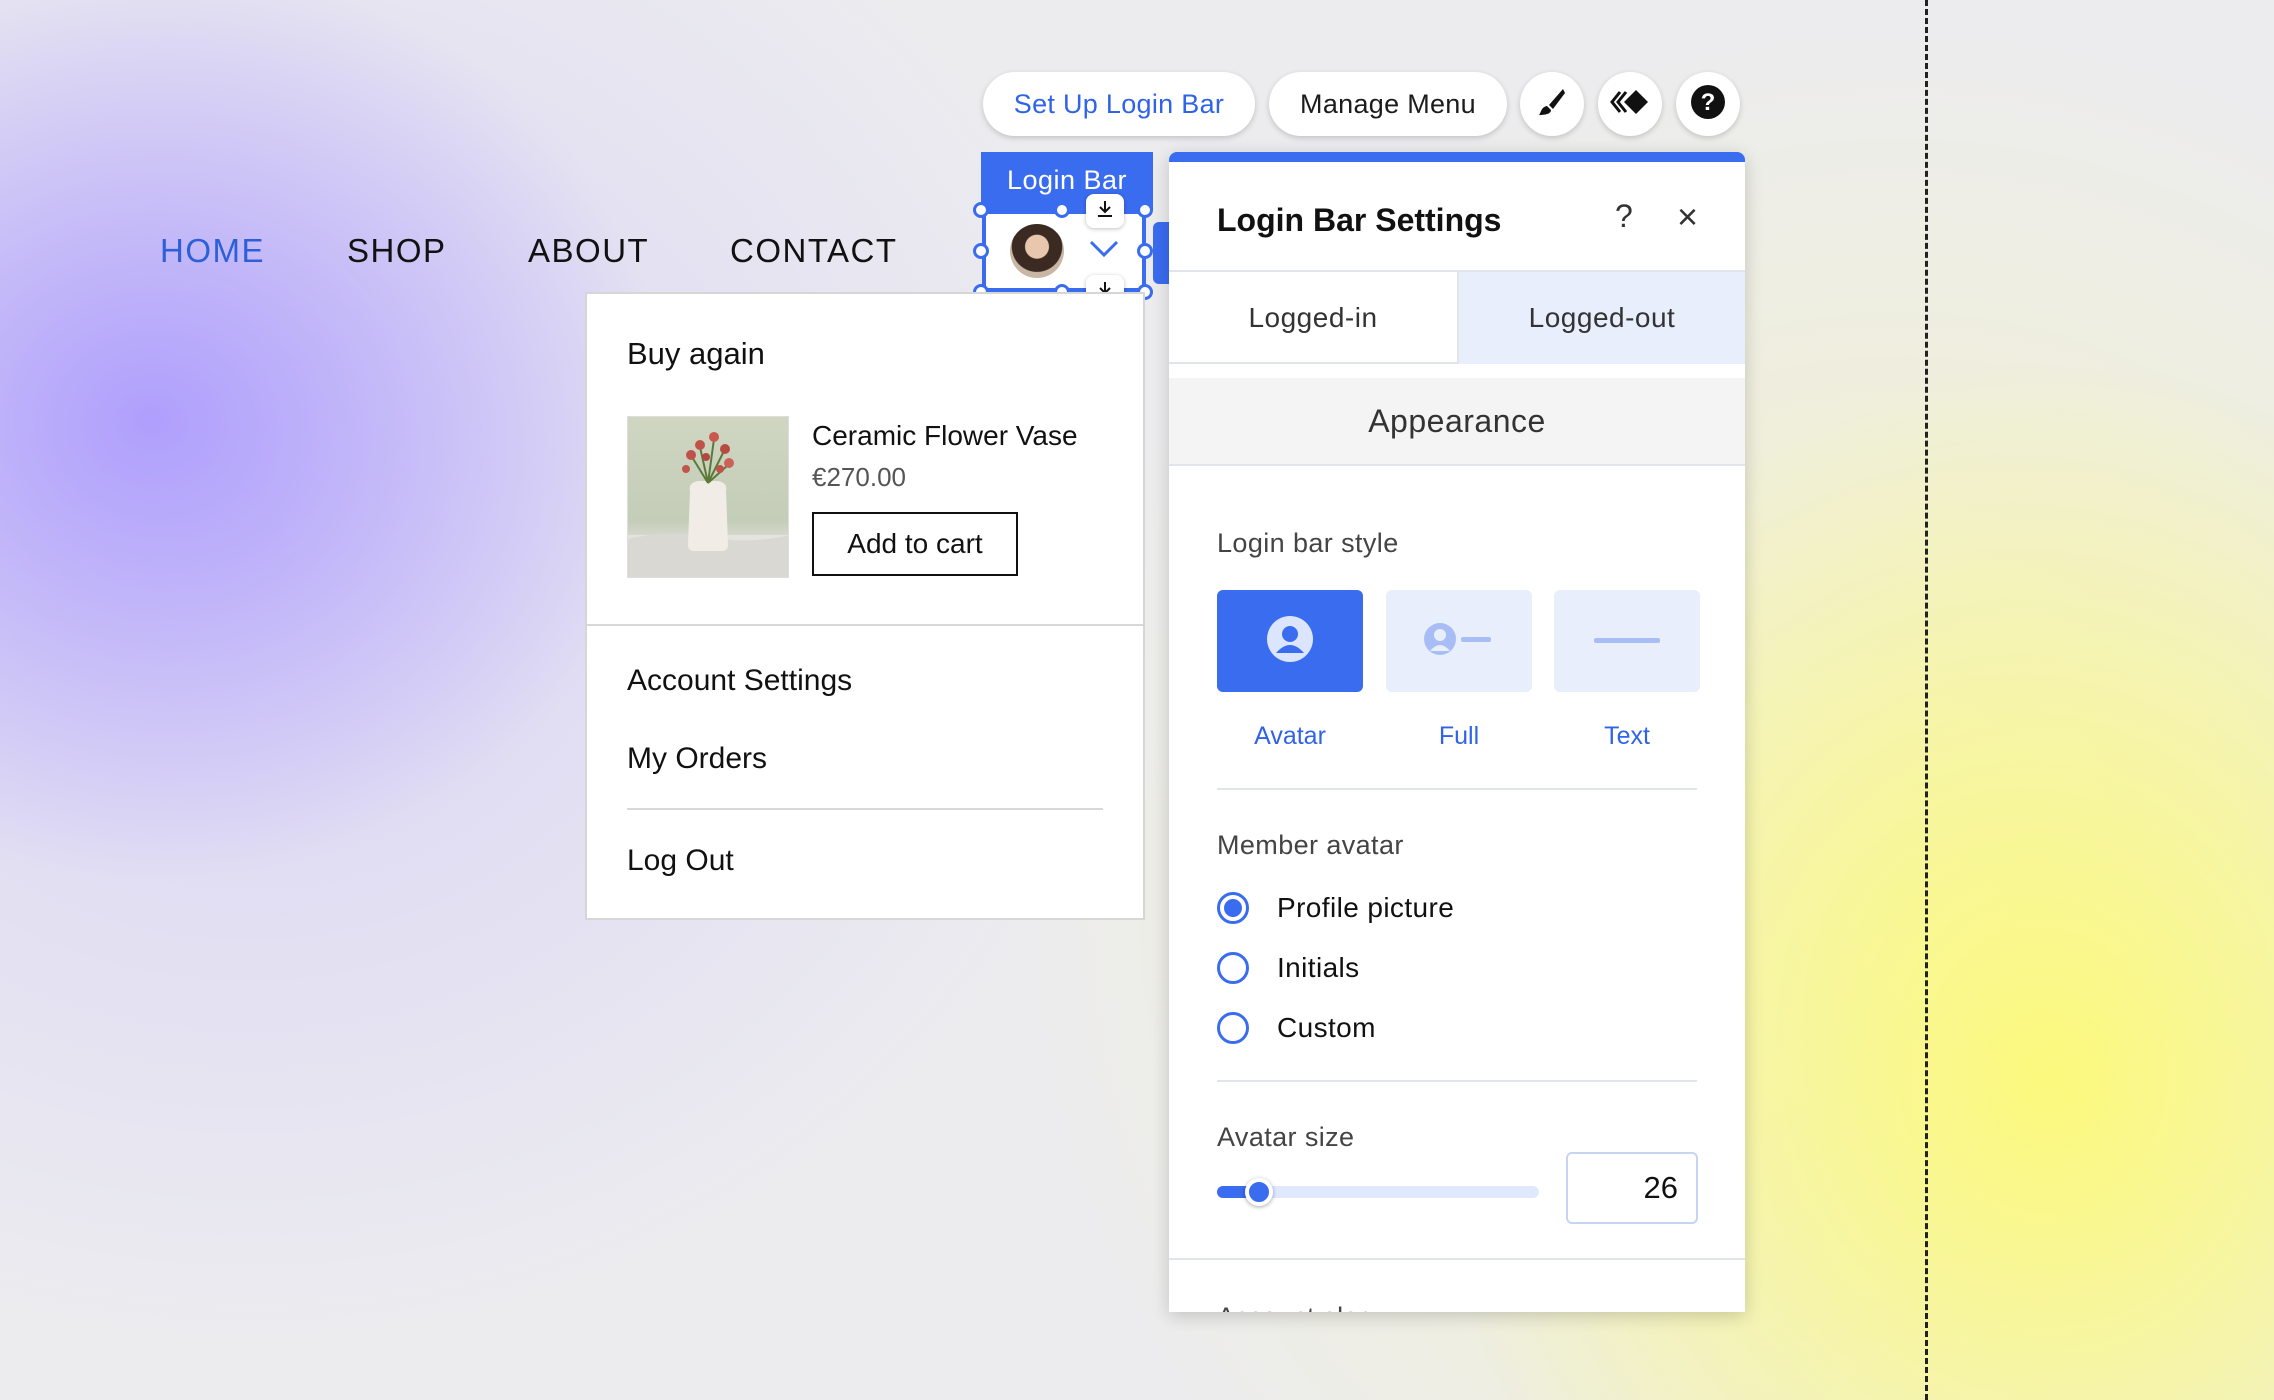 This screenshot has width=2274, height=1400. Describe the element at coordinates (1388, 104) in the screenshot. I see `manage-menu-button: Manage Menu` at that location.